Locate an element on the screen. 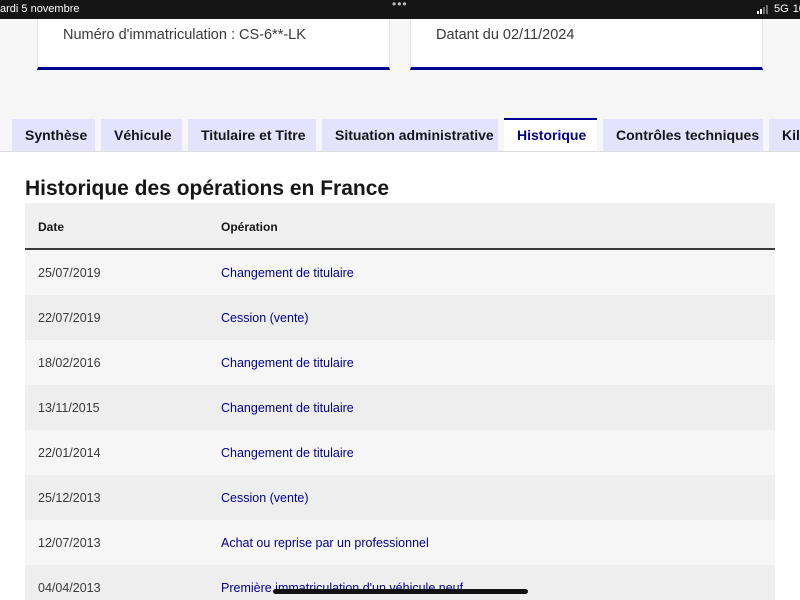 Image resolution: width=800 pixels, height=600 pixels. tab-vehicule: Véhicule is located at coordinates (141, 135).